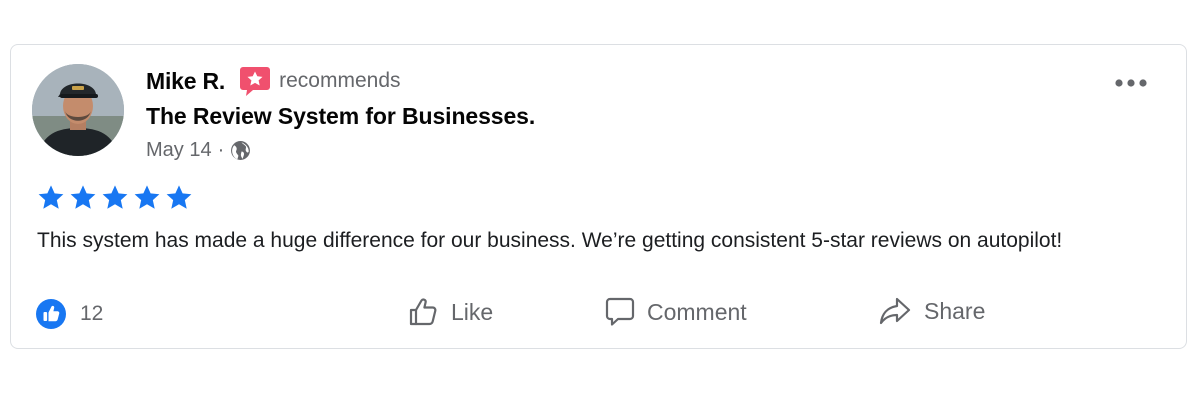 The width and height of the screenshot is (1200, 400). Describe the element at coordinates (78, 110) in the screenshot. I see `avatar` at that location.